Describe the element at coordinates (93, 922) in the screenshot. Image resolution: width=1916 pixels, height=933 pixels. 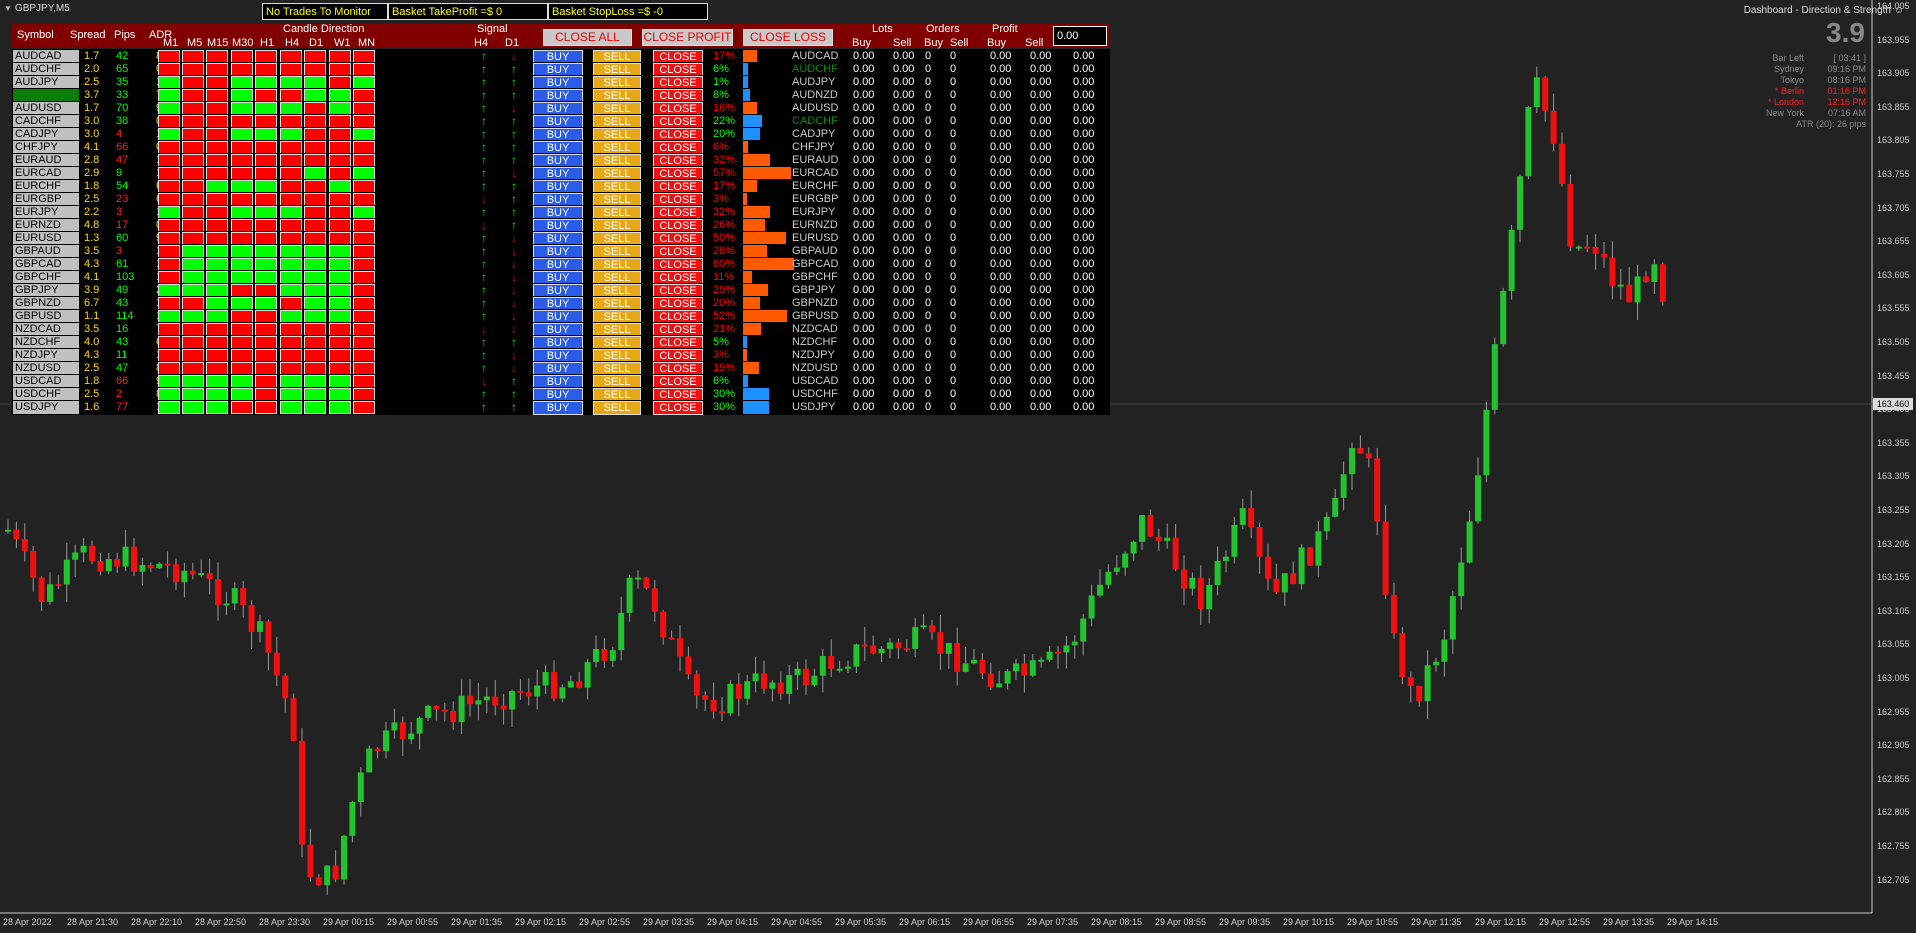
I see `time-tick: 28 Apr 21:30` at that location.